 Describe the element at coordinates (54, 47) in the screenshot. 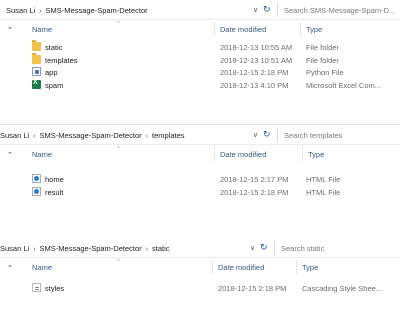

I see `file-name: static` at that location.